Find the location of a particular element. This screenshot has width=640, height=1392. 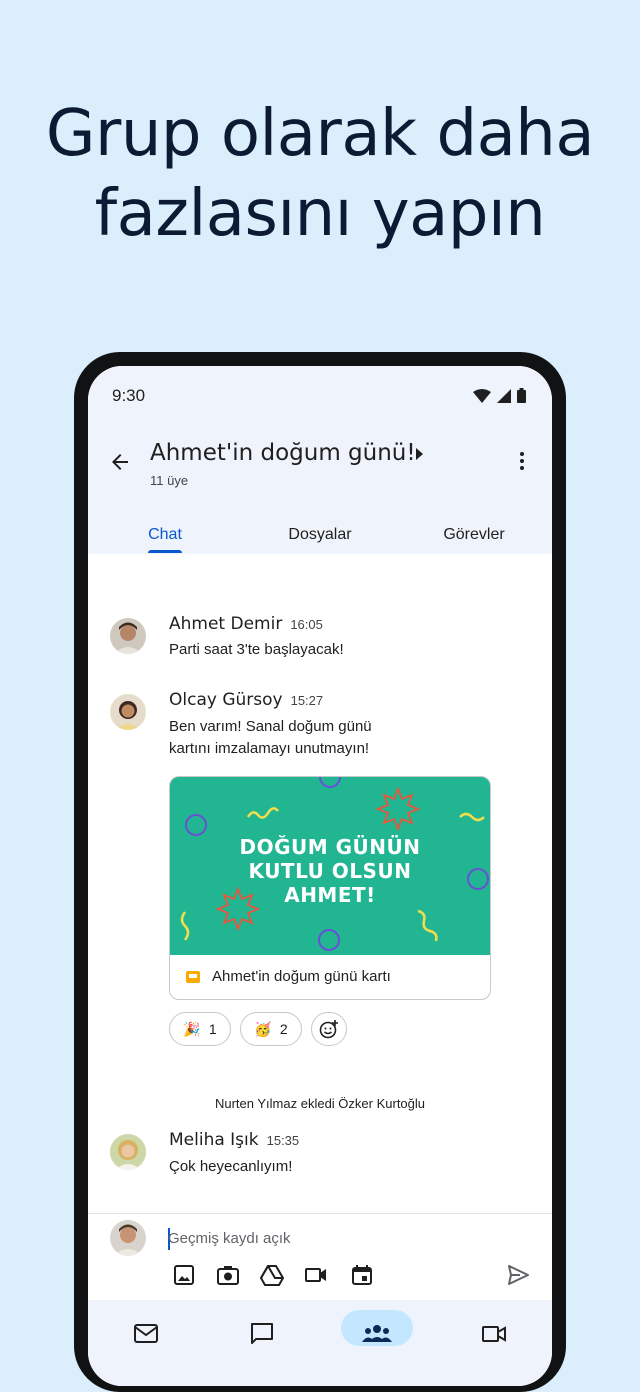

tab-files: Dosyalar is located at coordinates (319, 535).